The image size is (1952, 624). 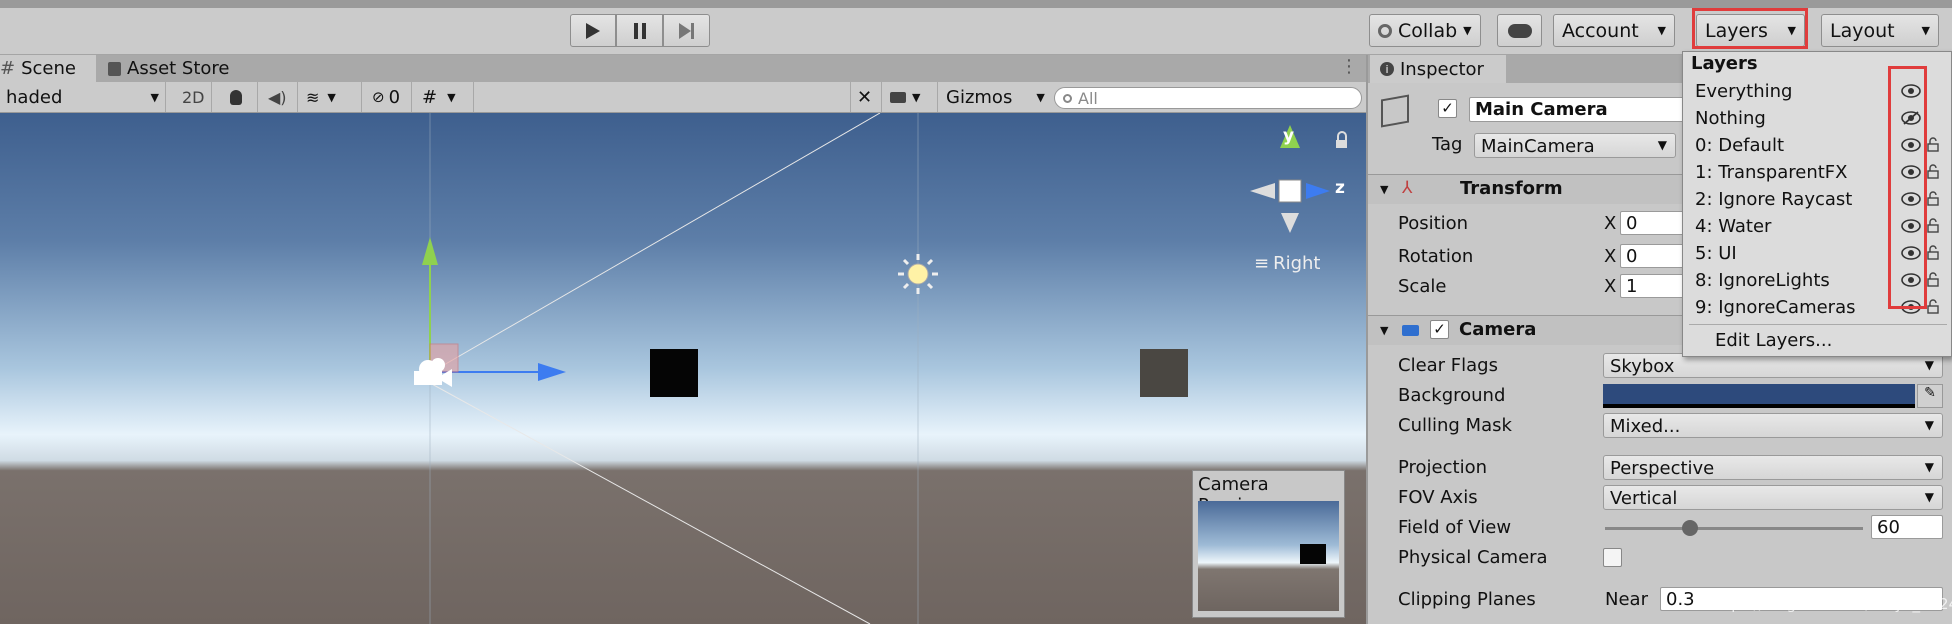 I want to click on effects-dropdown: ≋ ▼, so click(x=331, y=97).